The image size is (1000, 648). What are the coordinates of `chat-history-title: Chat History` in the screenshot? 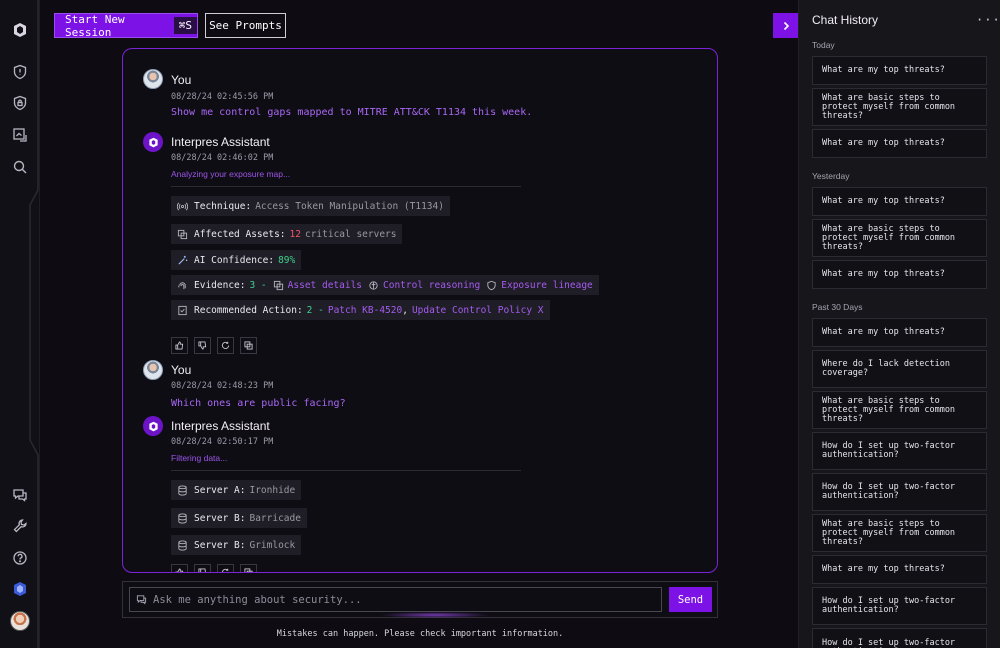 It's located at (845, 20).